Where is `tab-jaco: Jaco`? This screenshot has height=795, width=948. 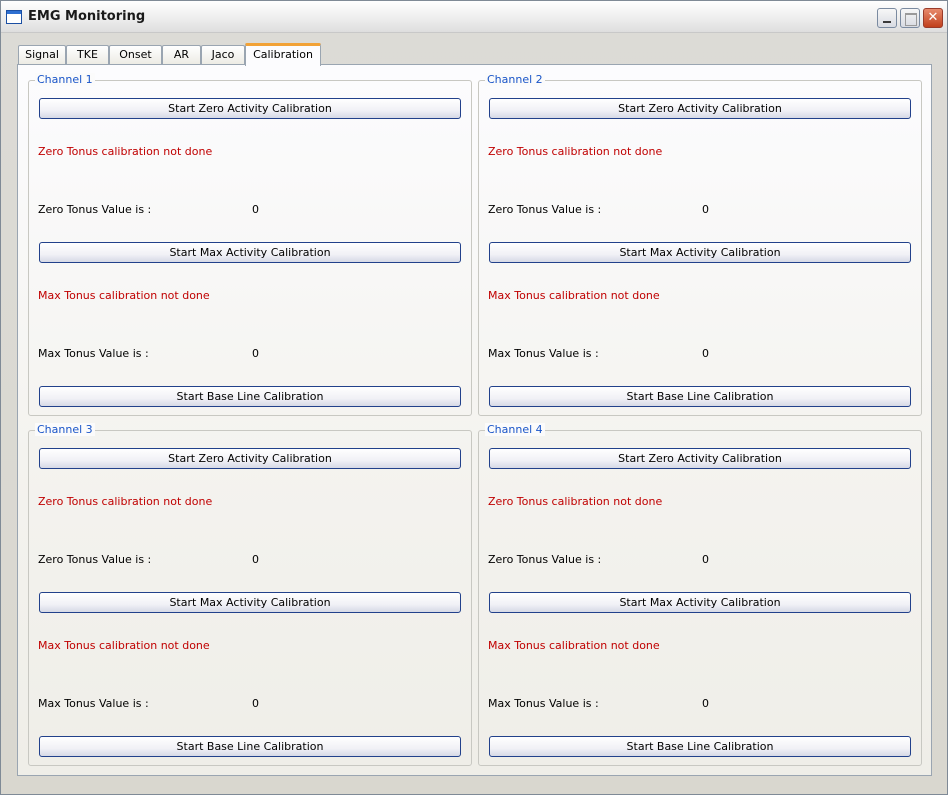
tab-jaco: Jaco is located at coordinates (223, 55).